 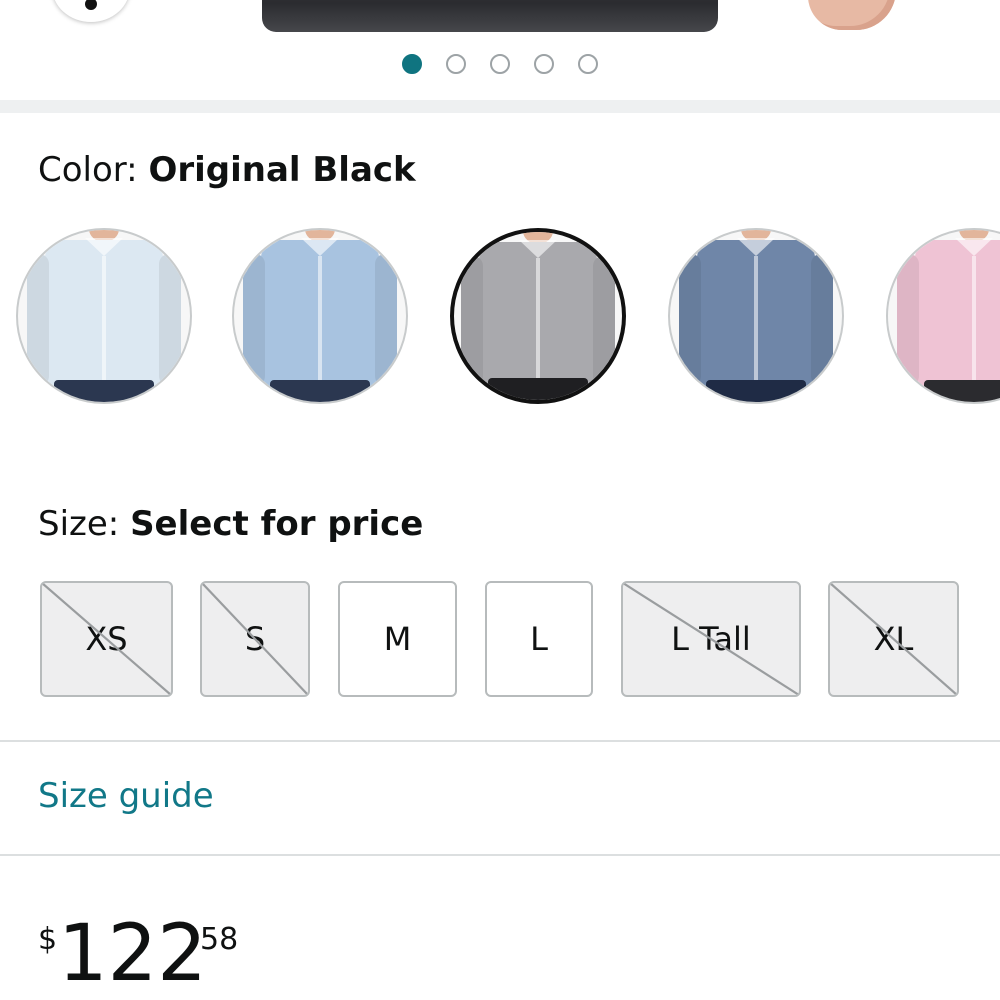 I want to click on color-label-prefix: Color:, so click(x=93, y=170).